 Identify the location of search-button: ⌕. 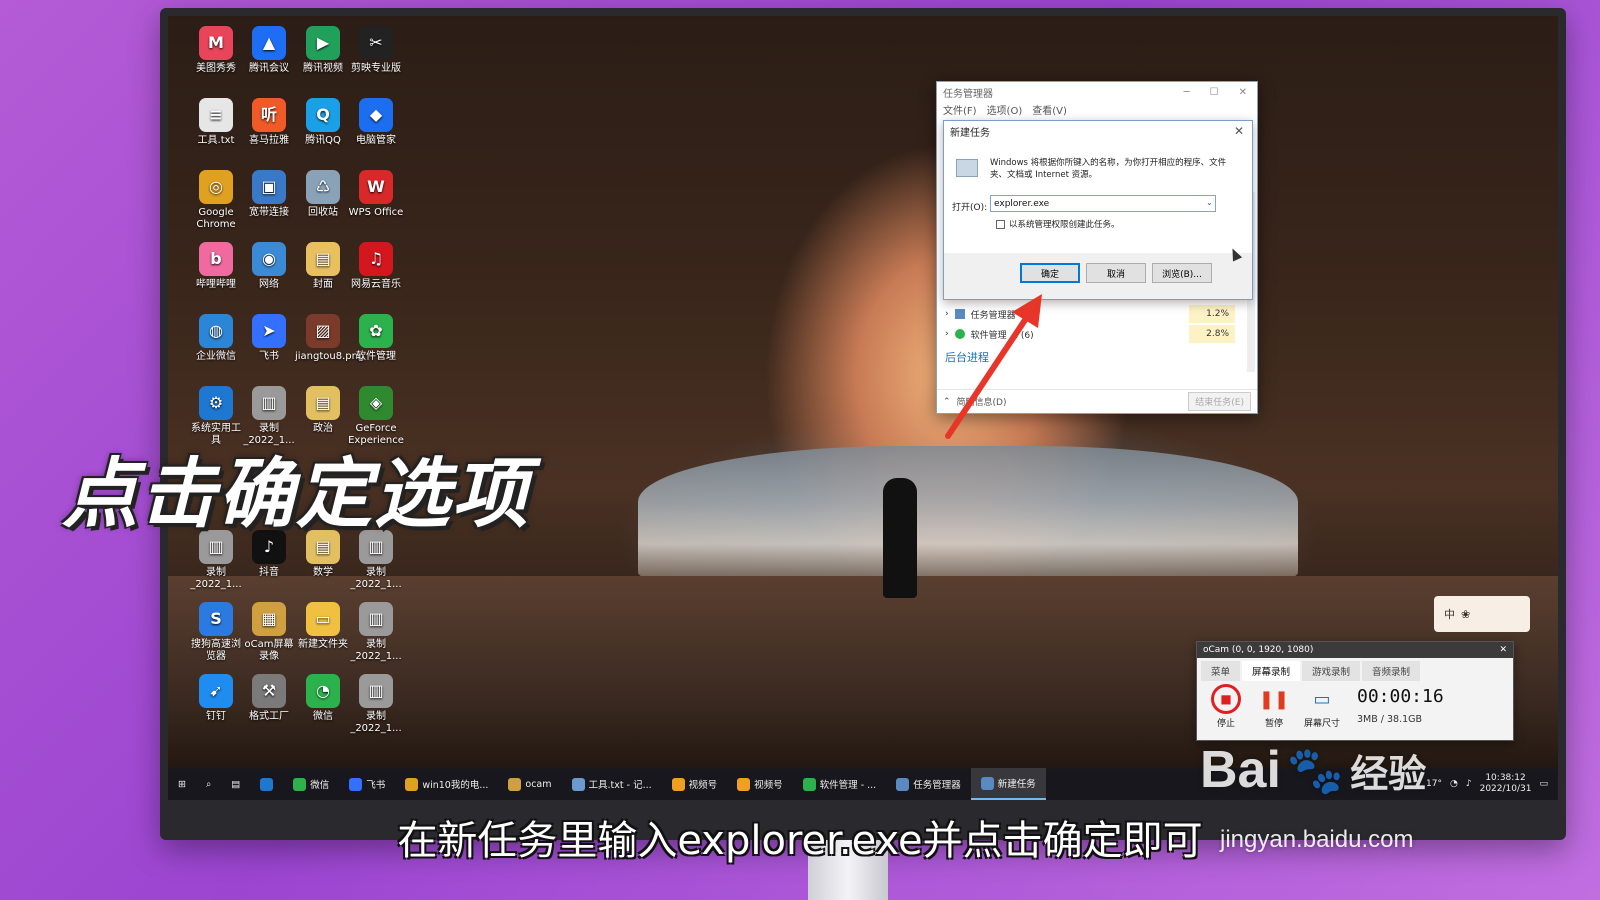
(208, 784).